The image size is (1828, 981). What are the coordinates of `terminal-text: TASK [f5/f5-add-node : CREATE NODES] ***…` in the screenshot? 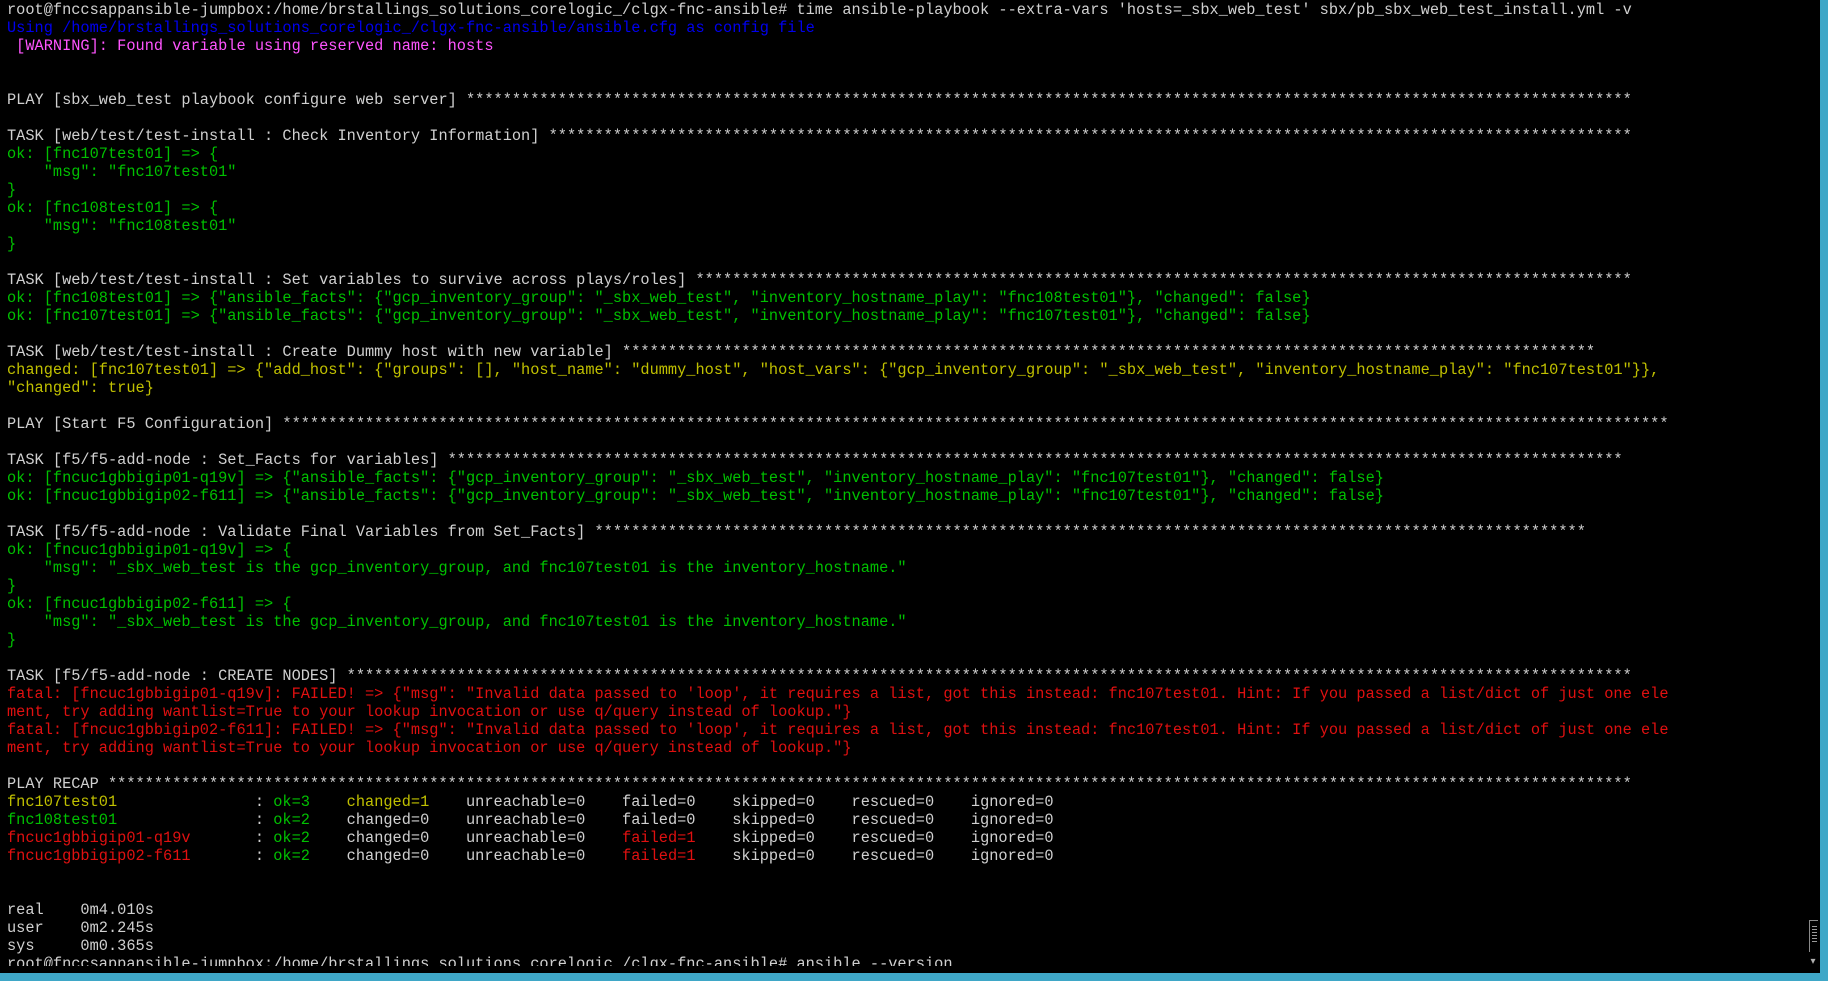 It's located at (819, 676).